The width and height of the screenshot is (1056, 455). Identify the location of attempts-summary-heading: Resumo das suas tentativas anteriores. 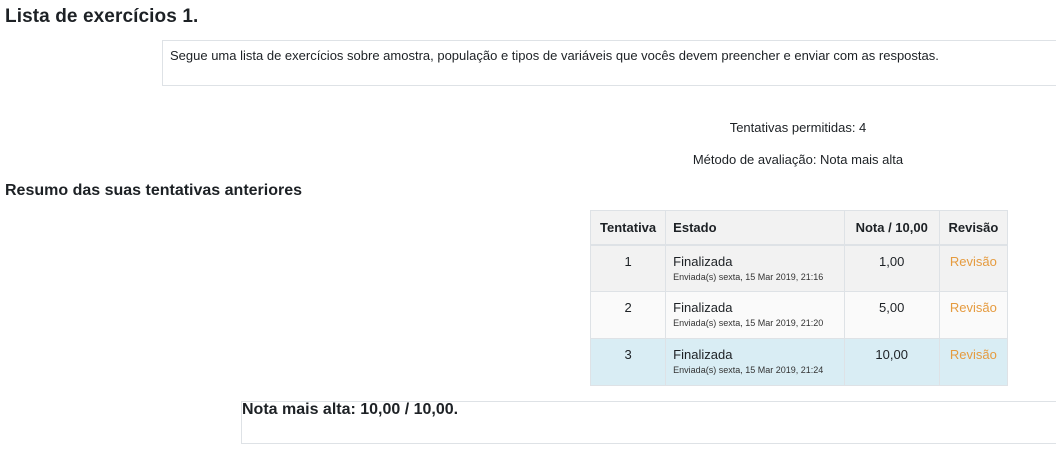
(154, 190).